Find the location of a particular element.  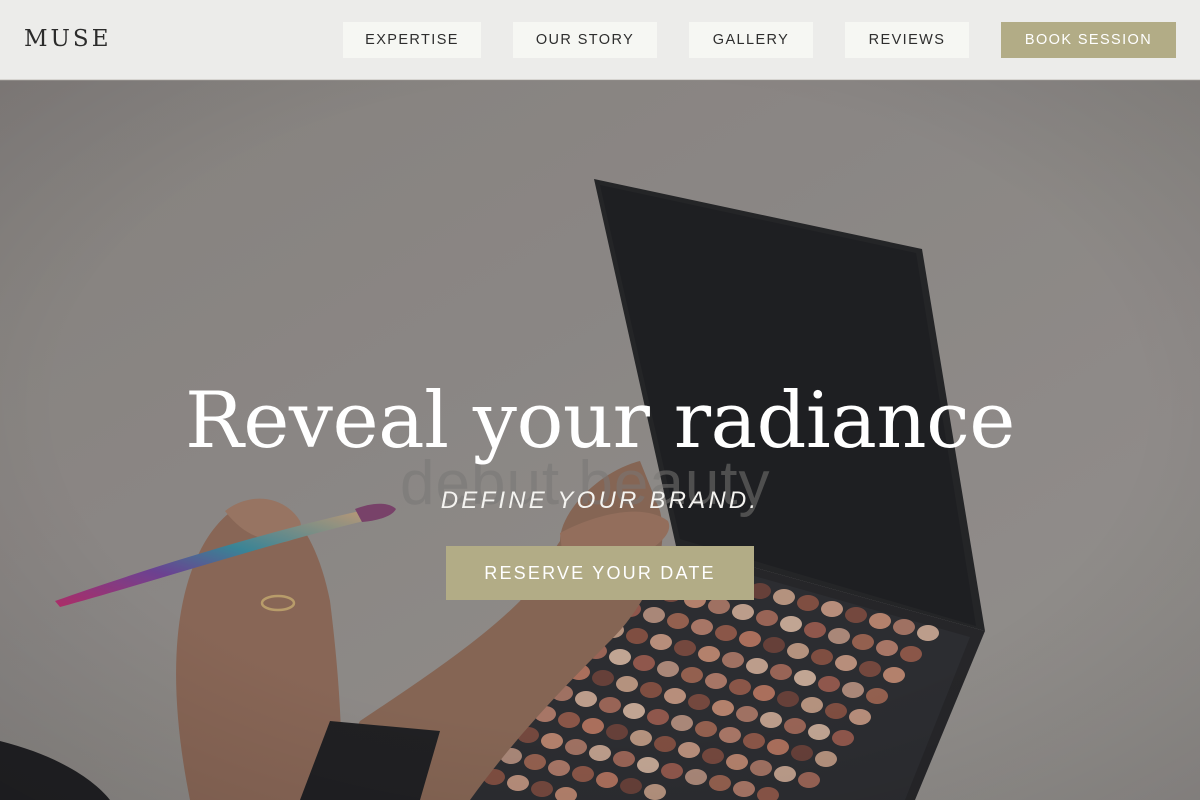

nav-item-gallery: GALLERY is located at coordinates (751, 40).